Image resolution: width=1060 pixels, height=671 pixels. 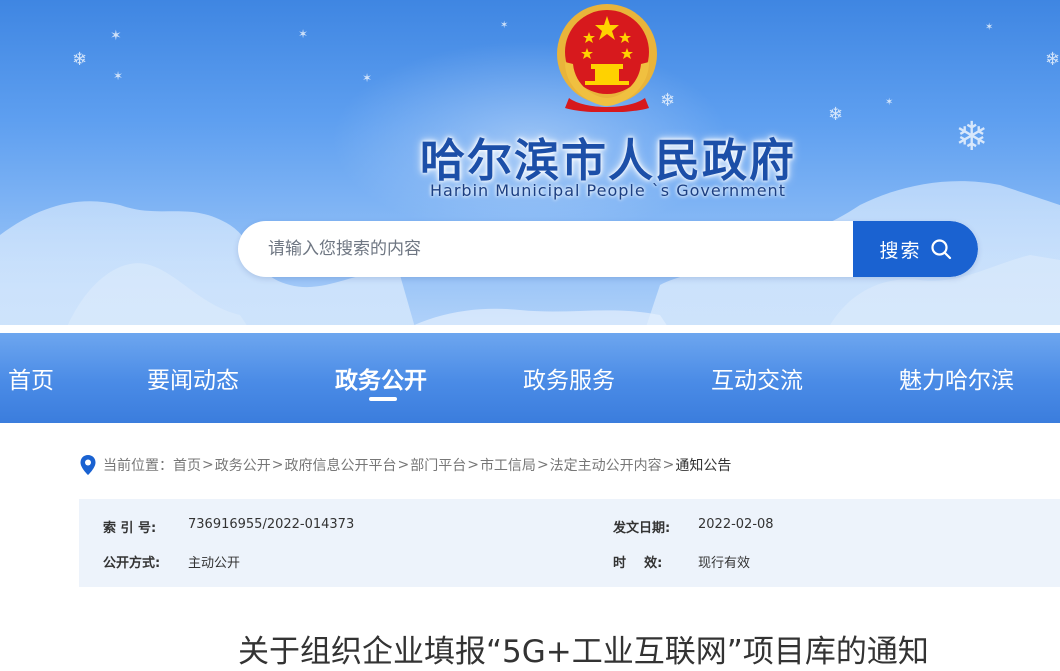 What do you see at coordinates (132, 563) in the screenshot?
I see `disclosure-method-label: 公开方式:` at bounding box center [132, 563].